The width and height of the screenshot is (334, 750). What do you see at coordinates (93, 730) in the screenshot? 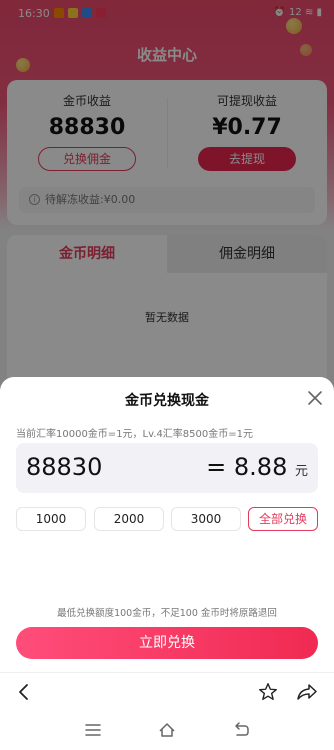
I see `menu-icon` at bounding box center [93, 730].